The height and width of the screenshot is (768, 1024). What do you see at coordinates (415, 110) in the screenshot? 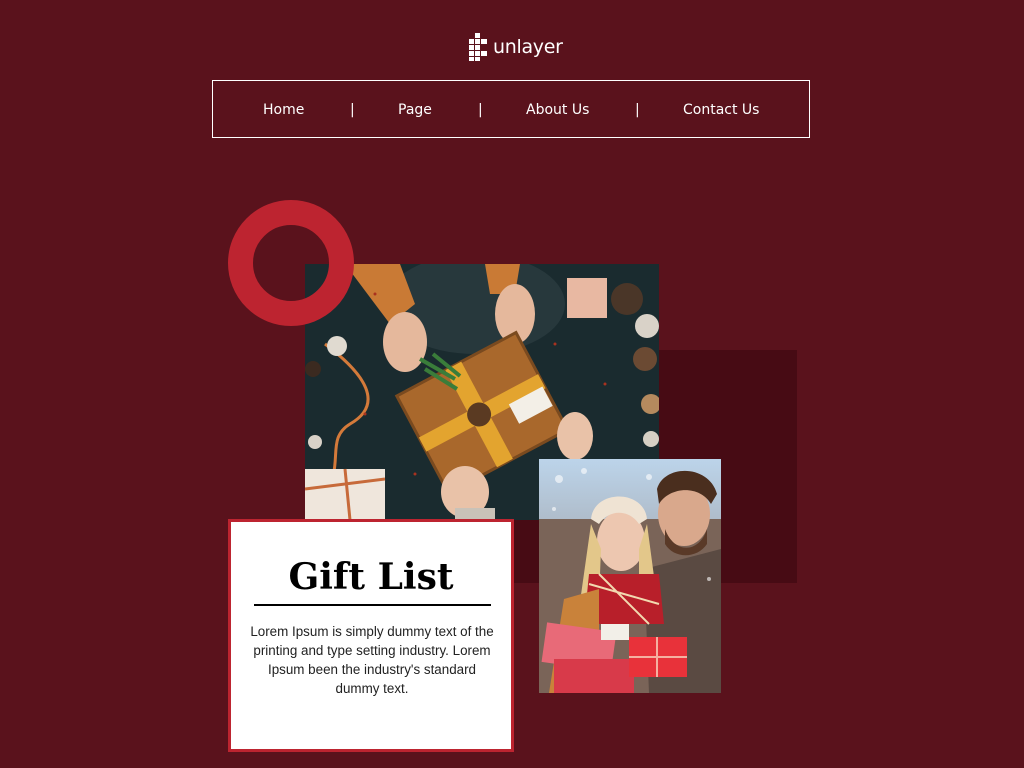
I see `nav-link-page: Page` at bounding box center [415, 110].